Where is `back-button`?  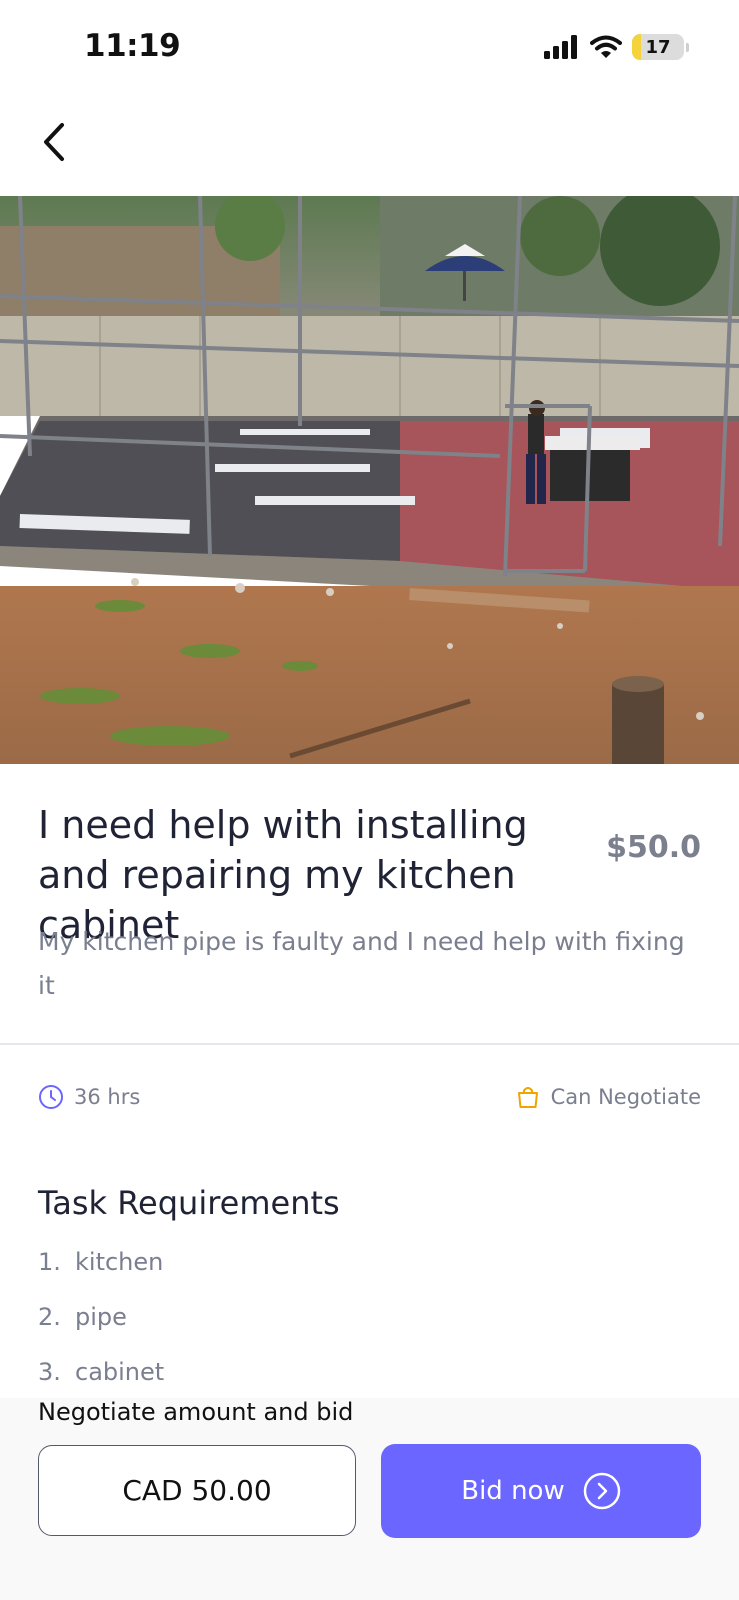
back-button is located at coordinates (54, 142).